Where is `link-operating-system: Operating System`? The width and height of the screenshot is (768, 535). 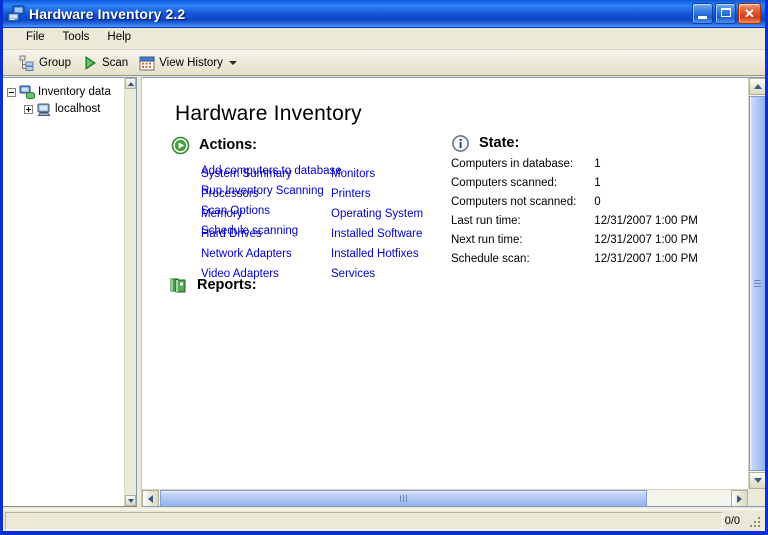
link-operating-system: Operating System is located at coordinates (377, 214).